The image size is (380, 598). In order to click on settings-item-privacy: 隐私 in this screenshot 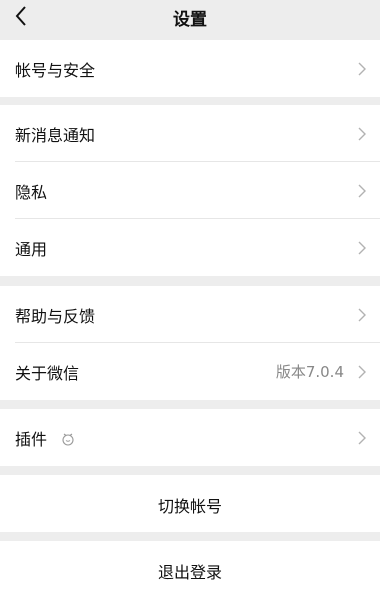, I will do `click(190, 190)`.